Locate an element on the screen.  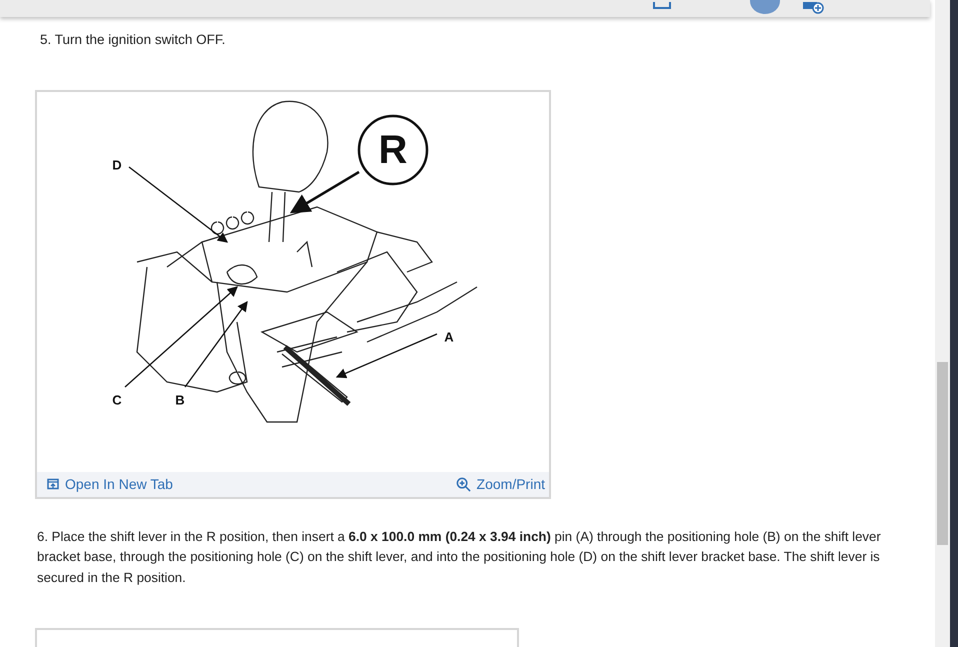
callout-label: B is located at coordinates (180, 399).